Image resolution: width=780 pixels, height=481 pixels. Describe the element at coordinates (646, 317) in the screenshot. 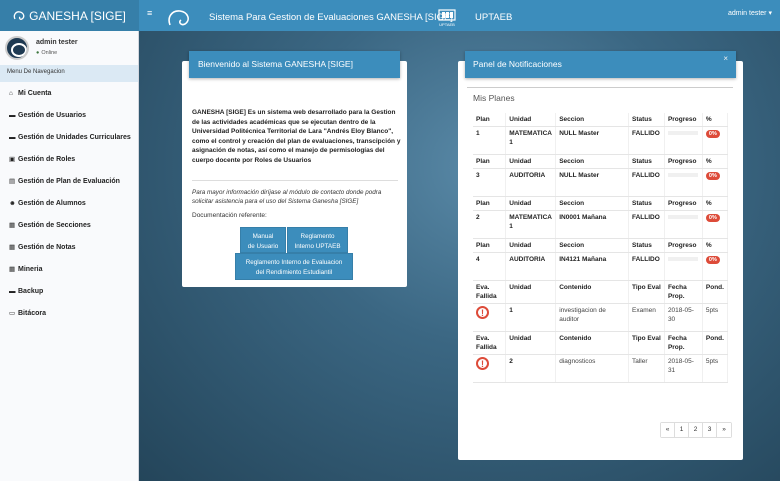

I see `eval-tipo: Examen` at that location.